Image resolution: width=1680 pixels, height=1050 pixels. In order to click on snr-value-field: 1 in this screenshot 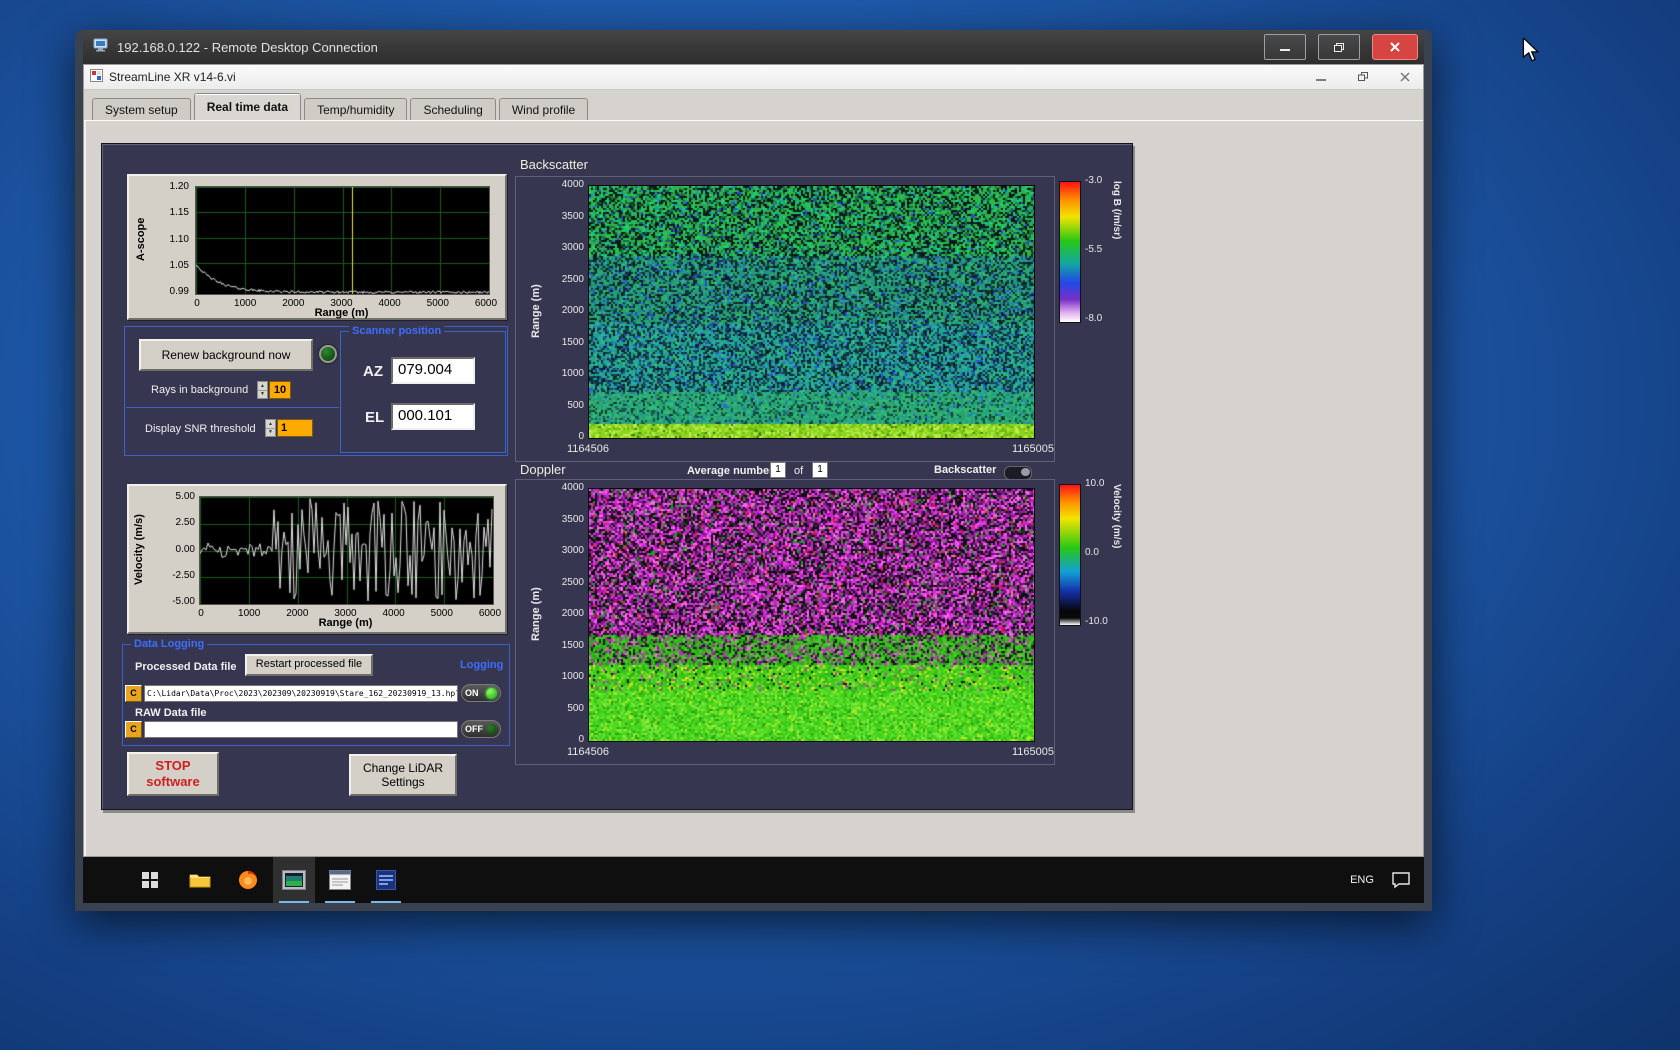, I will do `click(295, 428)`.